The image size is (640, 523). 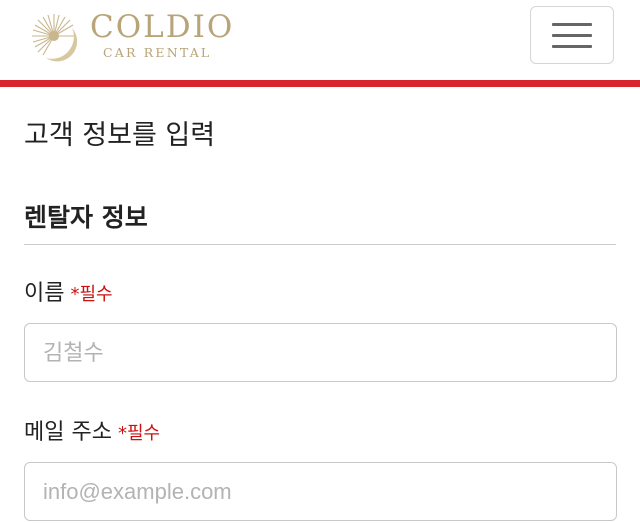 What do you see at coordinates (55, 38) in the screenshot?
I see `sunburst-logo-icon` at bounding box center [55, 38].